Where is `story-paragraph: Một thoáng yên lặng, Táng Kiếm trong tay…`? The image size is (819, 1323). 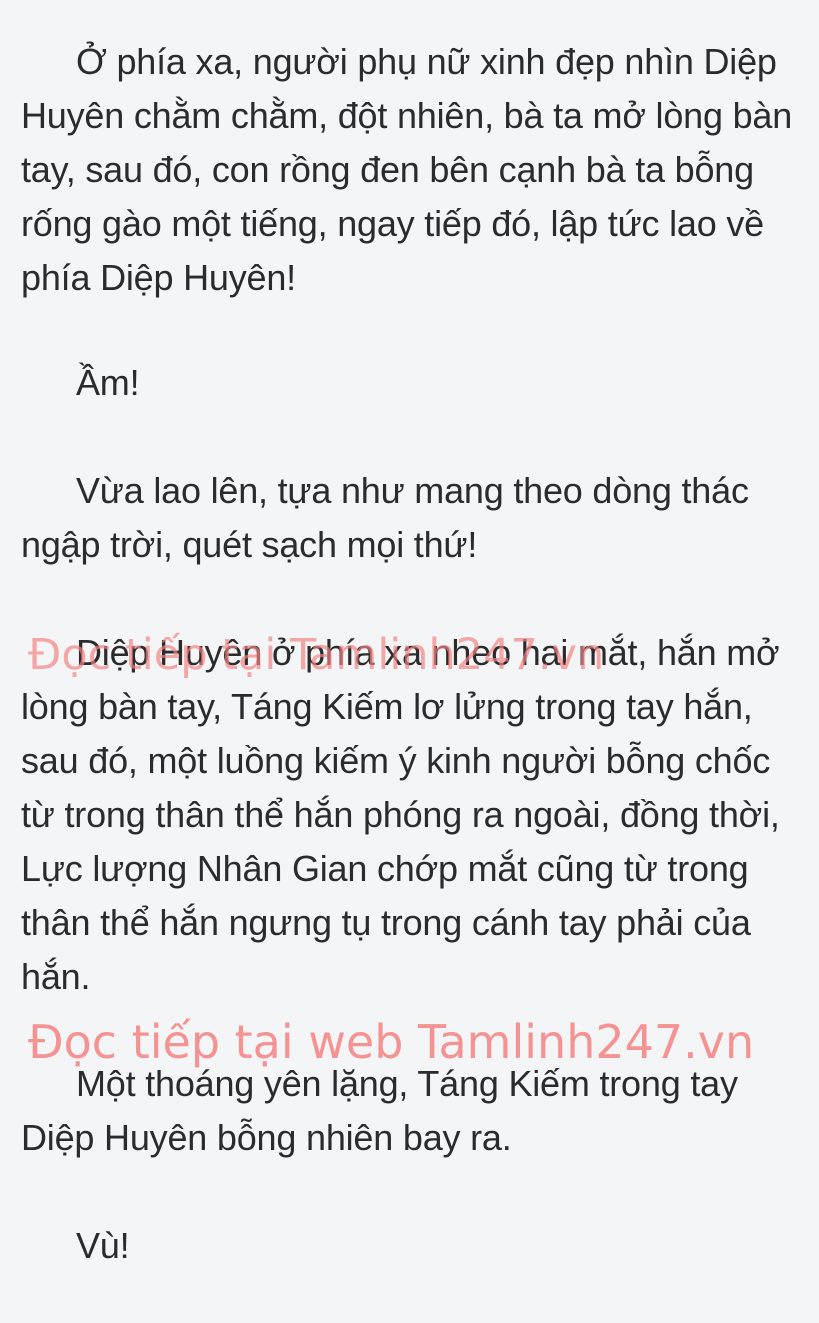 story-paragraph: Một thoáng yên lặng, Táng Kiếm trong tay… is located at coordinates (379, 1110).